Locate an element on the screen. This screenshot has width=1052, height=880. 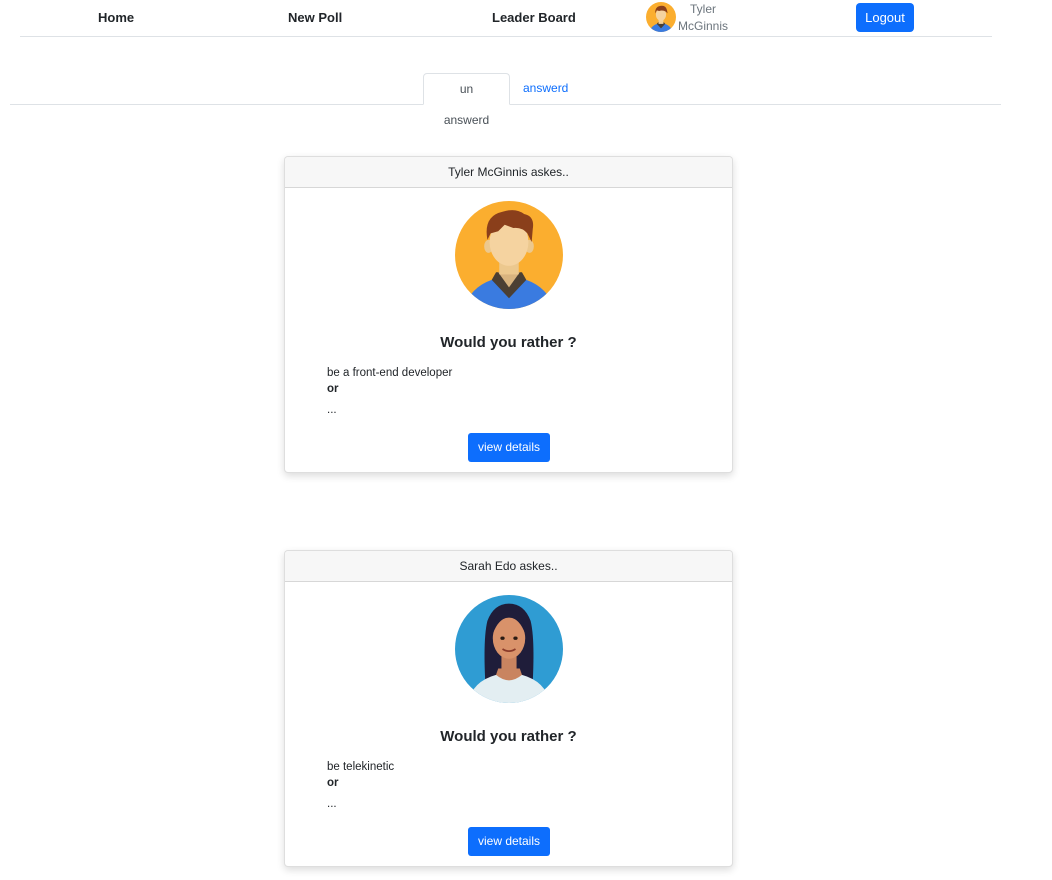
nav-new-poll-link: New Poll is located at coordinates (315, 17).